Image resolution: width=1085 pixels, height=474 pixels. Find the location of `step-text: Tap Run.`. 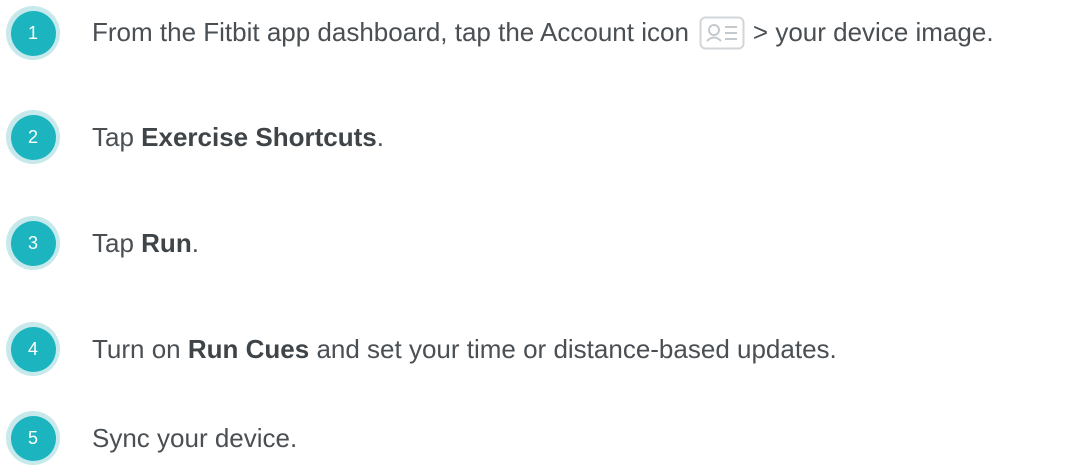

step-text: Tap Run. is located at coordinates (145, 243).